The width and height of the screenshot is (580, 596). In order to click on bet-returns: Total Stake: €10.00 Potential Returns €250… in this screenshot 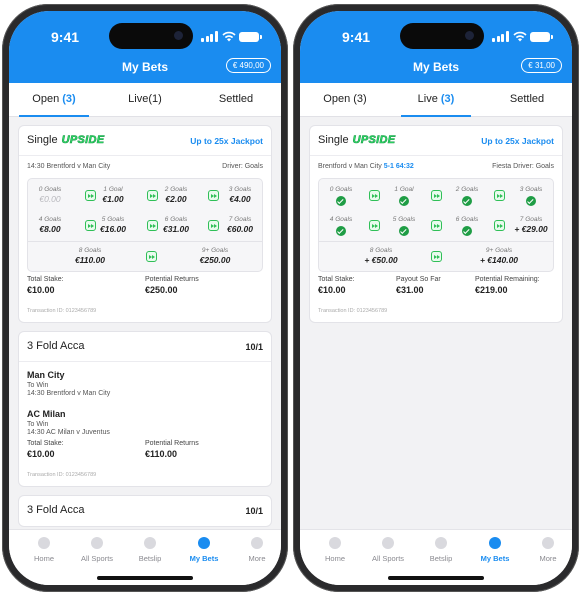, I will do `click(145, 291)`.